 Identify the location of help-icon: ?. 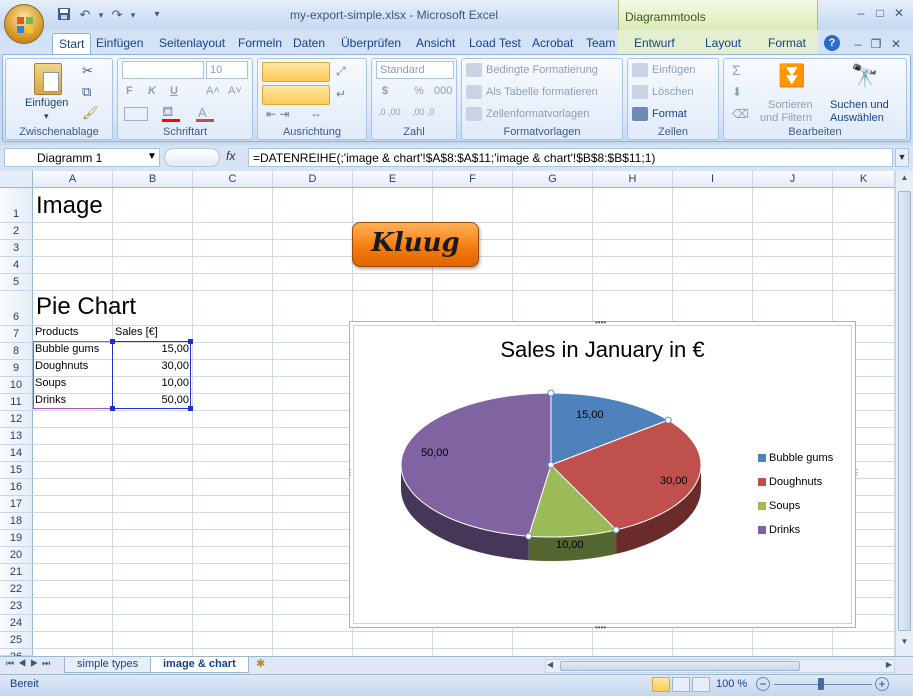
(832, 43).